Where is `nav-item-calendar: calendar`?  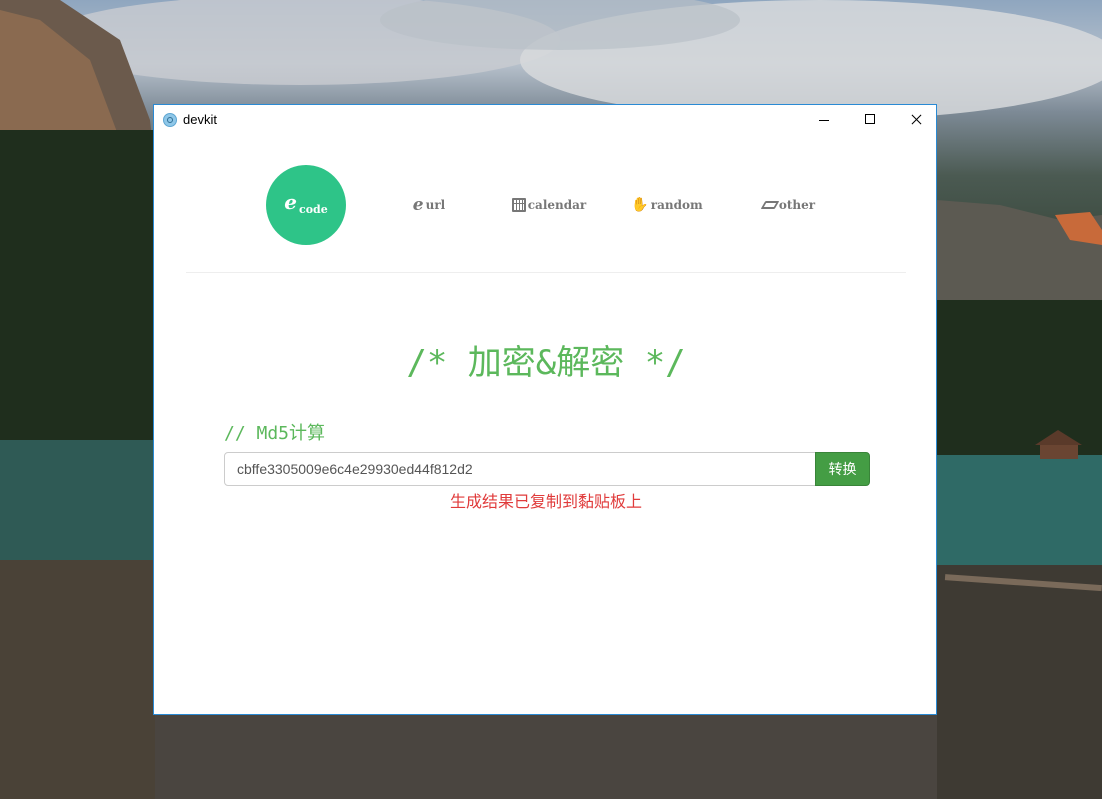 nav-item-calendar: calendar is located at coordinates (549, 205).